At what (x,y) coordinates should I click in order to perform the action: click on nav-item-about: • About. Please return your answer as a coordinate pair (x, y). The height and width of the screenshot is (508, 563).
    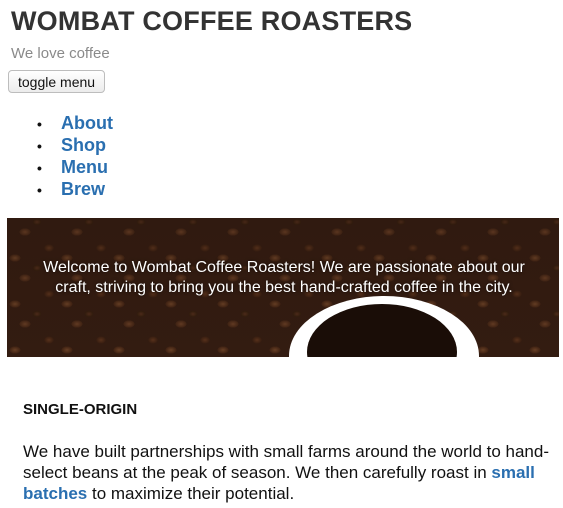
    Looking at the image, I should click on (75, 123).